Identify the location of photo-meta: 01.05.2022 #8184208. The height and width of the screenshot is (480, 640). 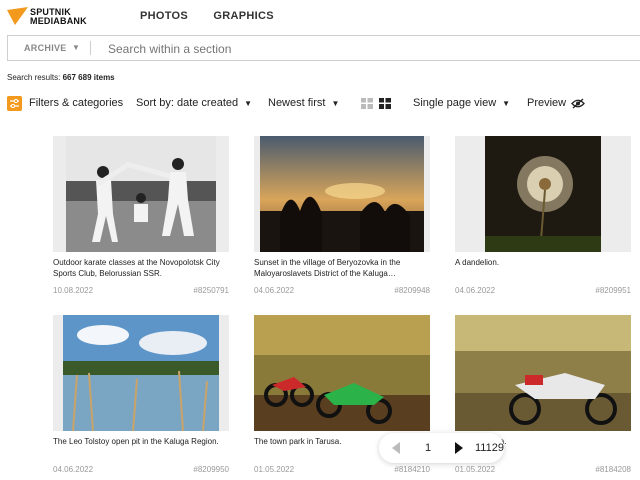
(543, 469).